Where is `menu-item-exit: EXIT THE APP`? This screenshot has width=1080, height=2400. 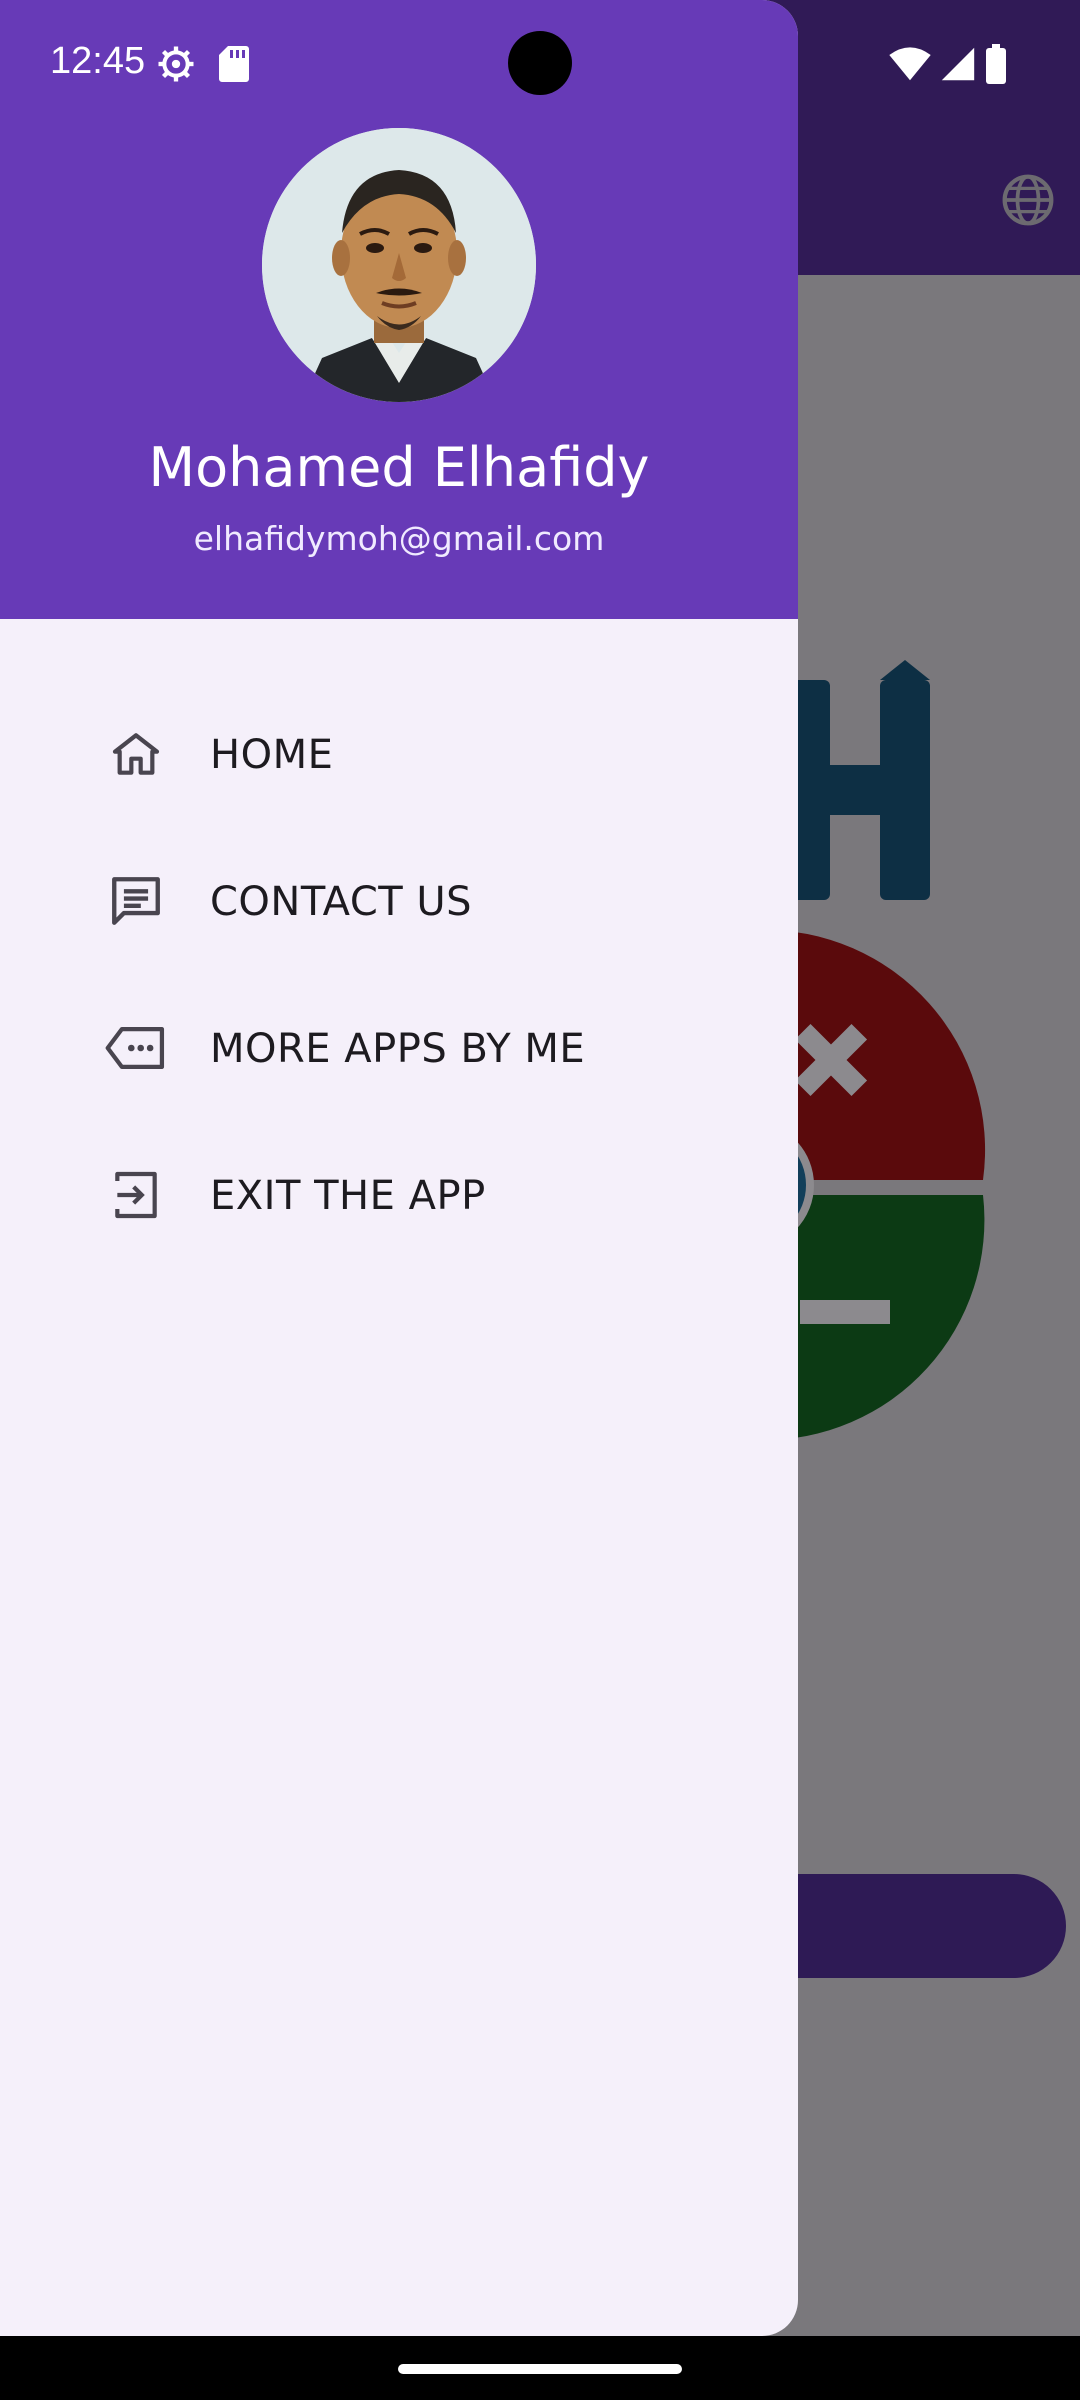 menu-item-exit: EXIT THE APP is located at coordinates (399, 1194).